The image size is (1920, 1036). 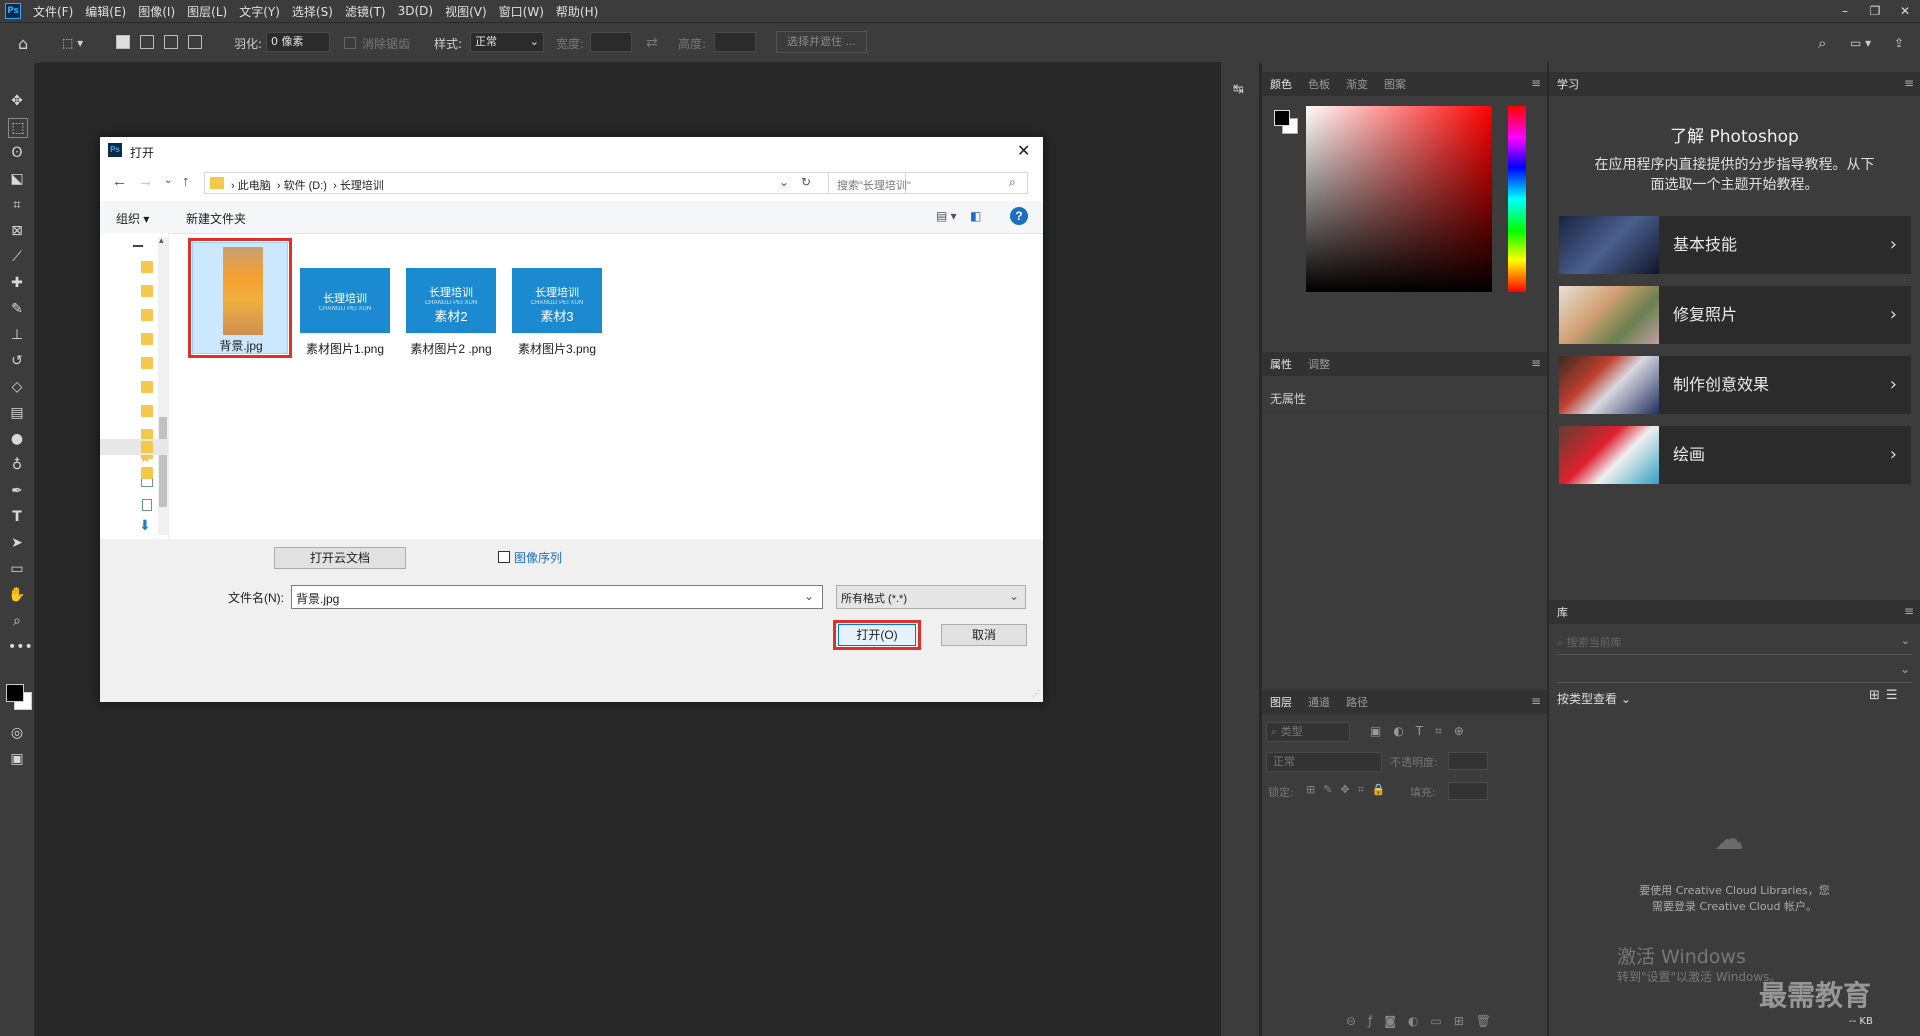 I want to click on tab-channels: 通道, so click(x=1319, y=702).